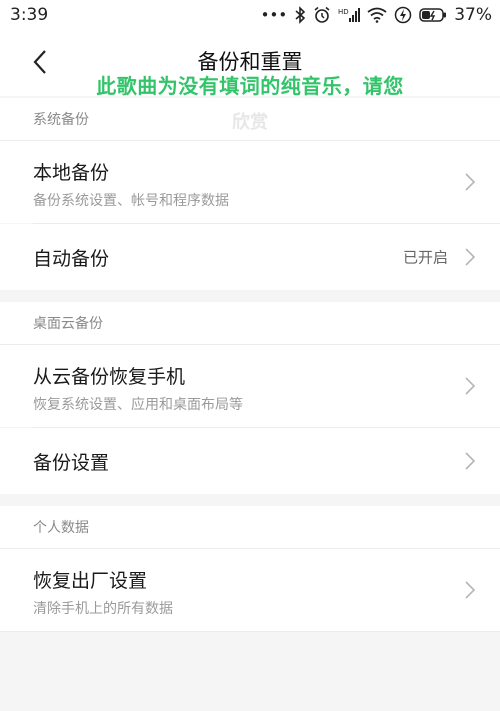  Describe the element at coordinates (250, 257) in the screenshot. I see `auto-backup-item: 自动备份 已开启` at that location.